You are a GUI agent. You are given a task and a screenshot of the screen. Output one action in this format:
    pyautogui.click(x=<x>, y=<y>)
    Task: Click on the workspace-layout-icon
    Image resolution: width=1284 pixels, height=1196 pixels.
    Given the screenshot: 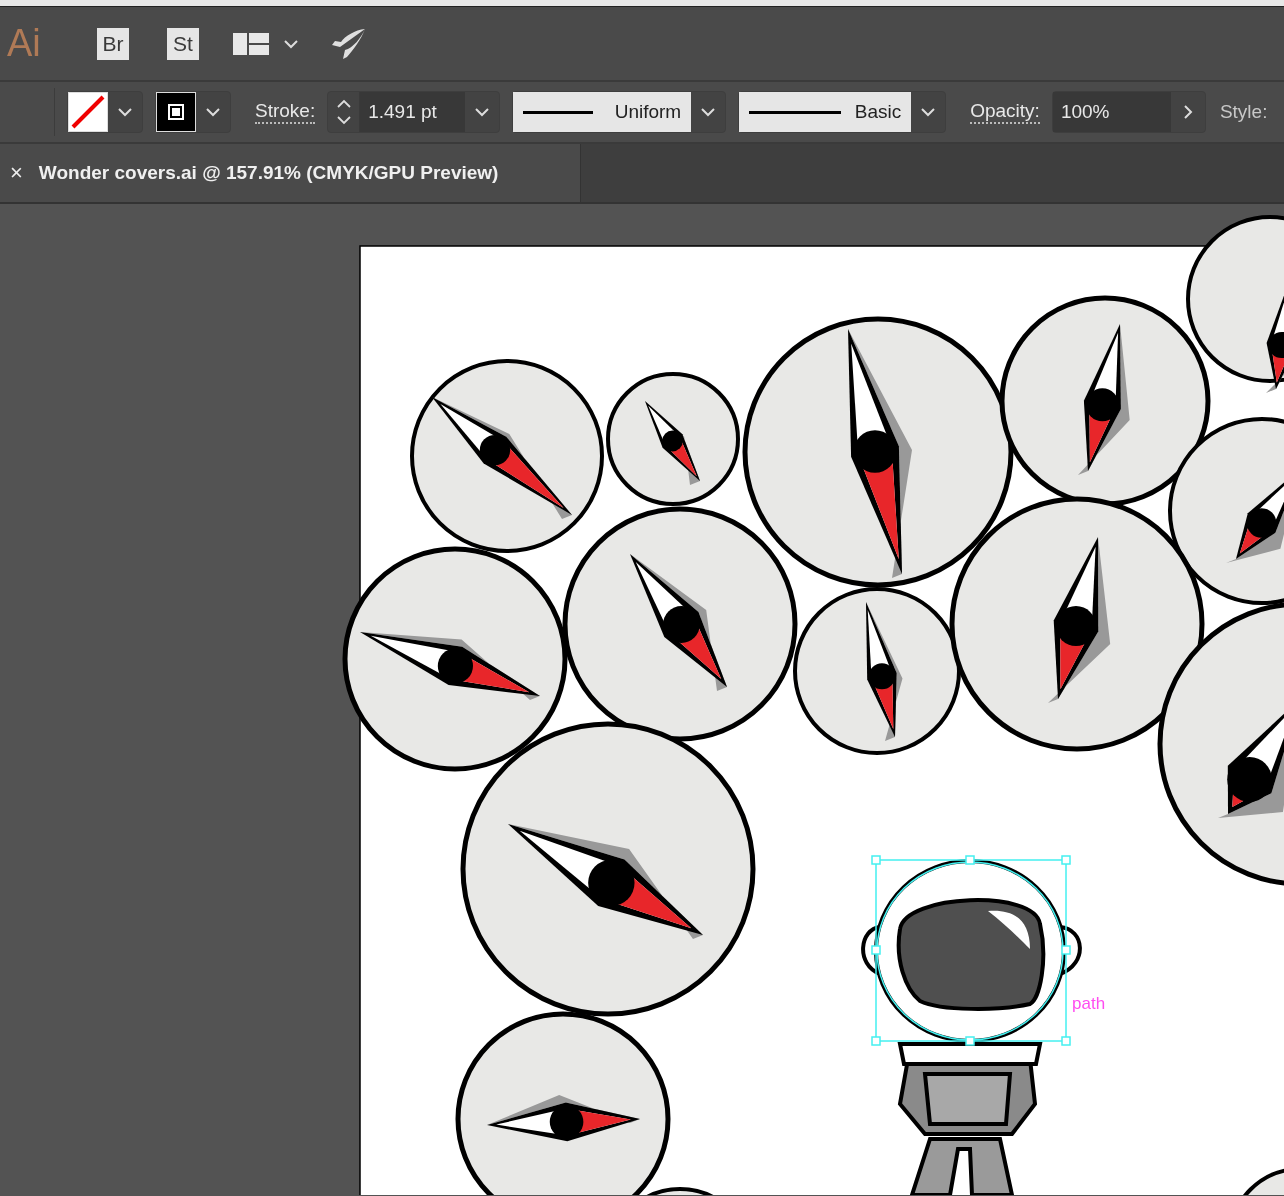 What is the action you would take?
    pyautogui.click(x=251, y=43)
    